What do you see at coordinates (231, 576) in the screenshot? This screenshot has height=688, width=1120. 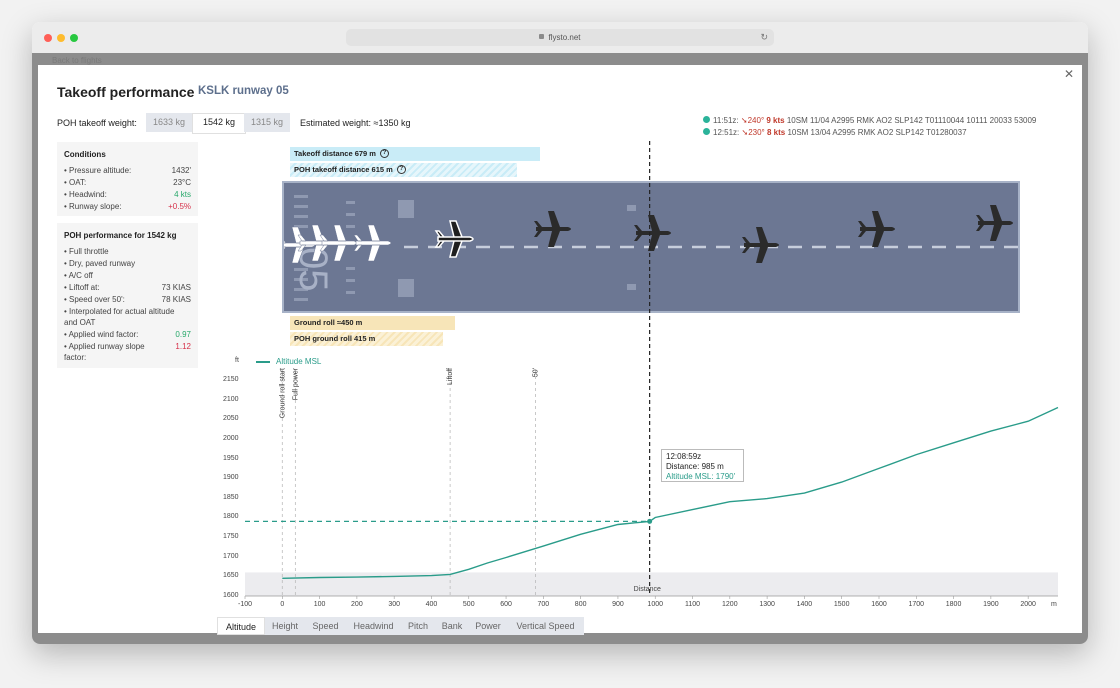 I see `y-tick-label: 1650` at bounding box center [231, 576].